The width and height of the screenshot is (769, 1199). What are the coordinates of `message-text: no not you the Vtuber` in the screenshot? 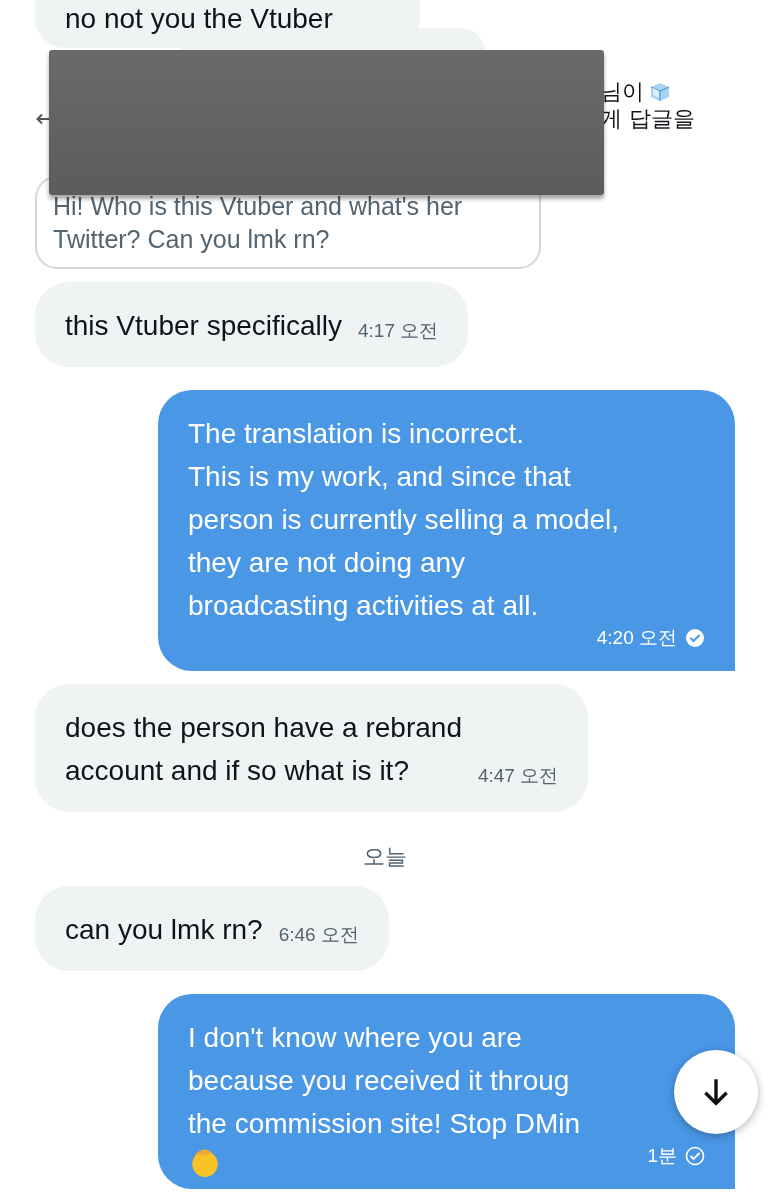 It's located at (199, 19).